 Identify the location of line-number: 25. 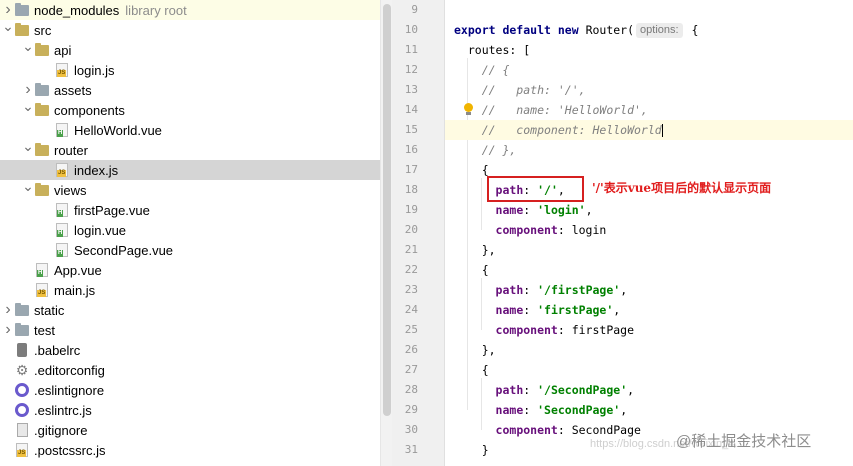
(411, 329).